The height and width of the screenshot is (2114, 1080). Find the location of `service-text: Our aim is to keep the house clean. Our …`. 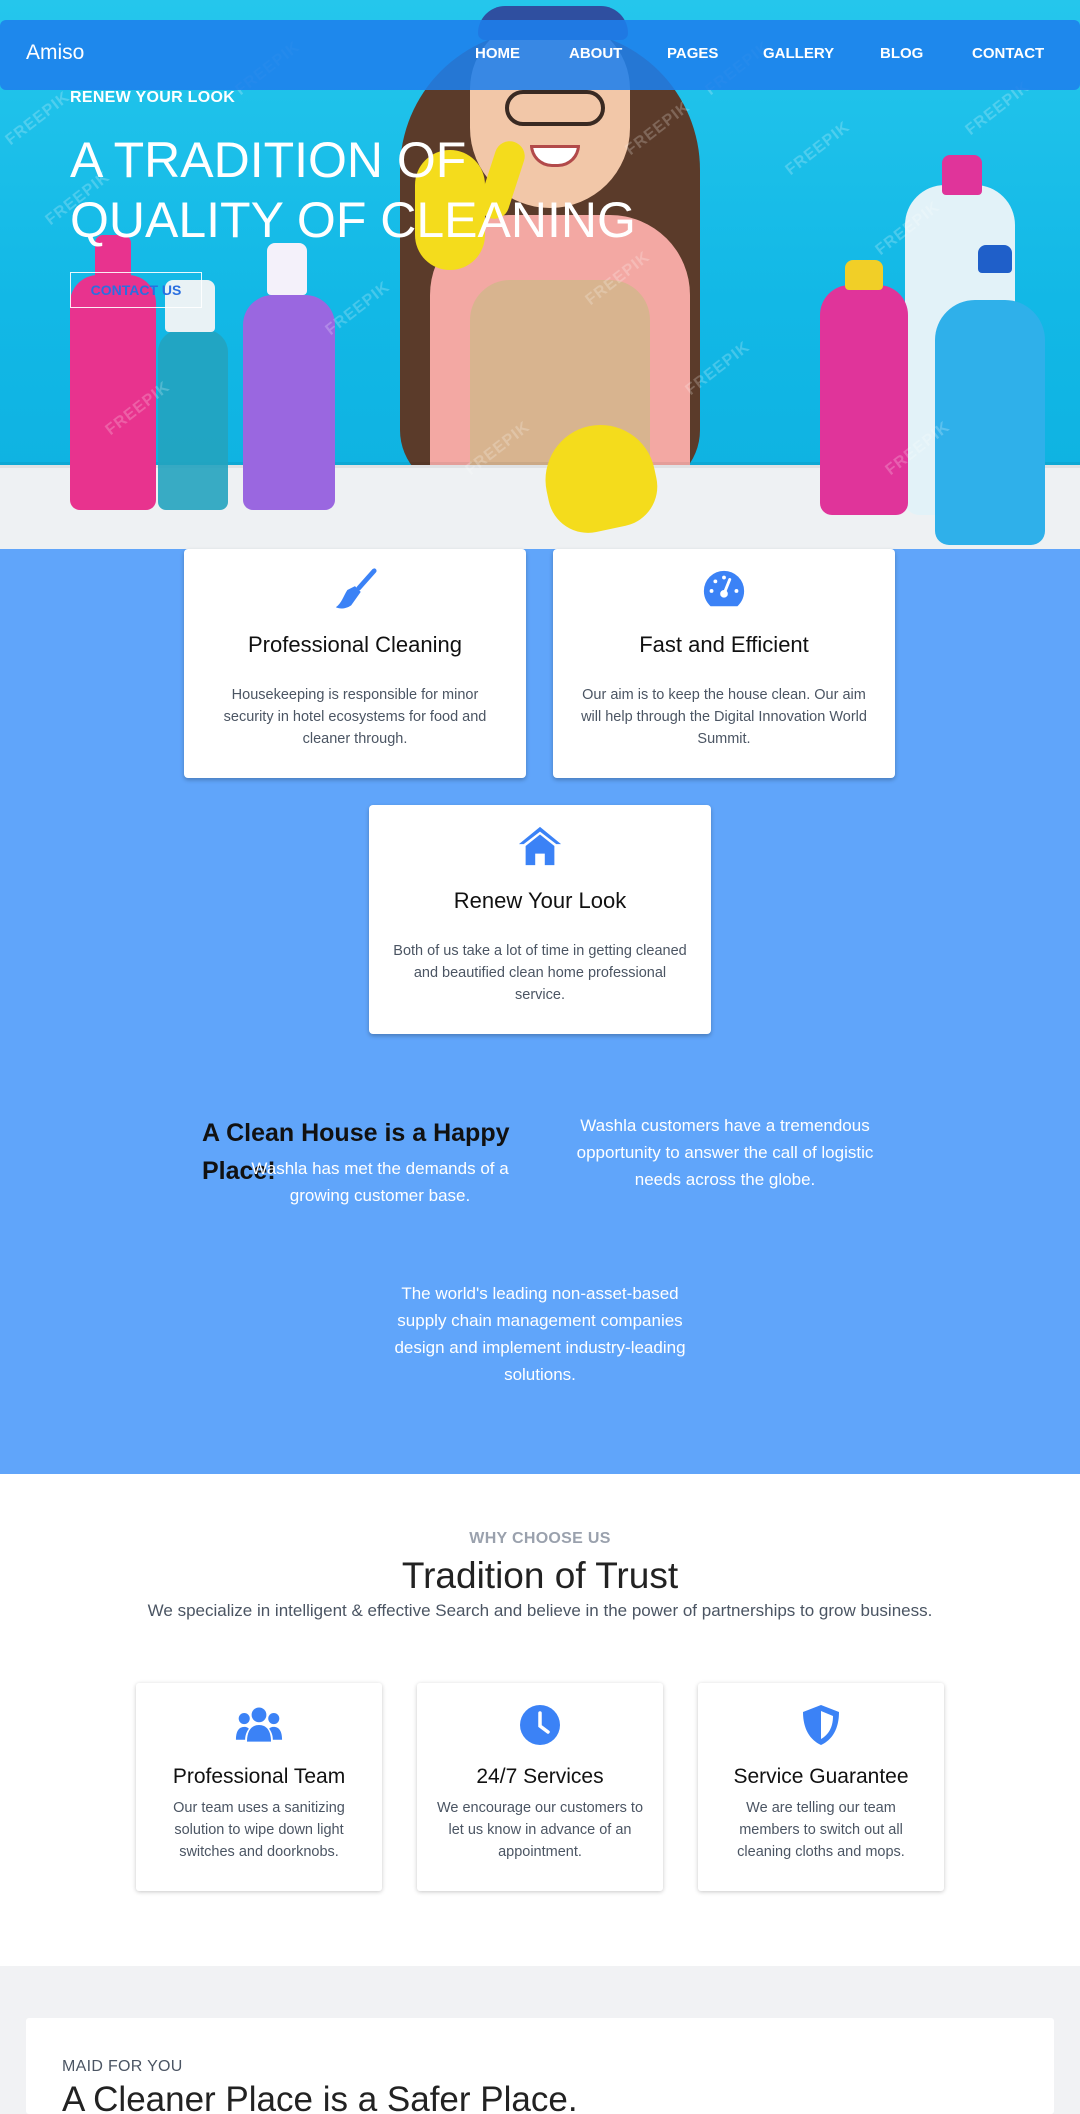

service-text: Our aim is to keep the house clean. Our … is located at coordinates (724, 717).